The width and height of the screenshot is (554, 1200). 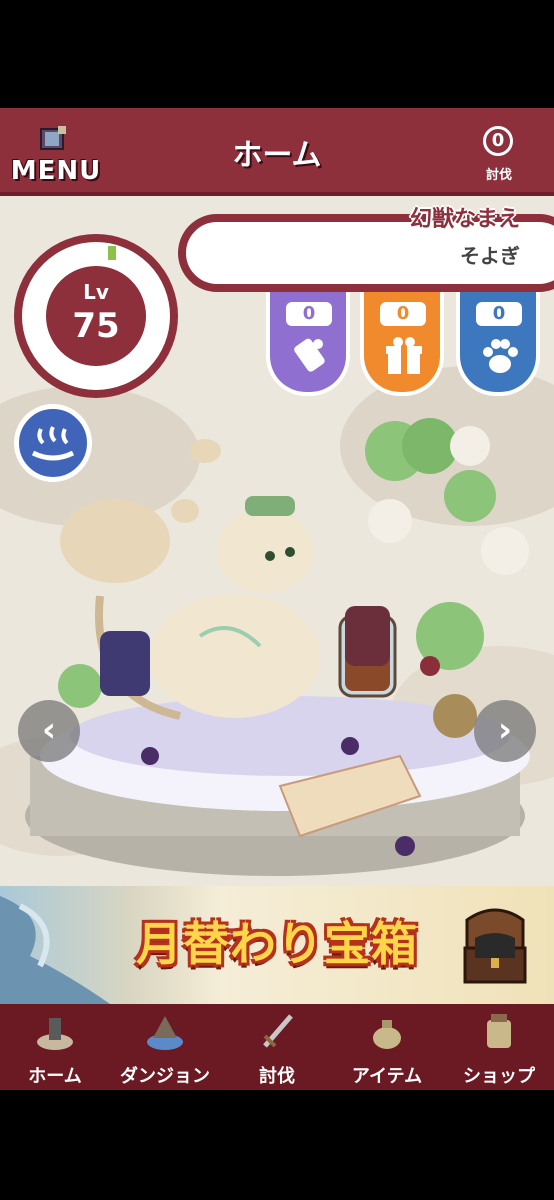 I want to click on gift-badge-count: 0, so click(x=403, y=314).